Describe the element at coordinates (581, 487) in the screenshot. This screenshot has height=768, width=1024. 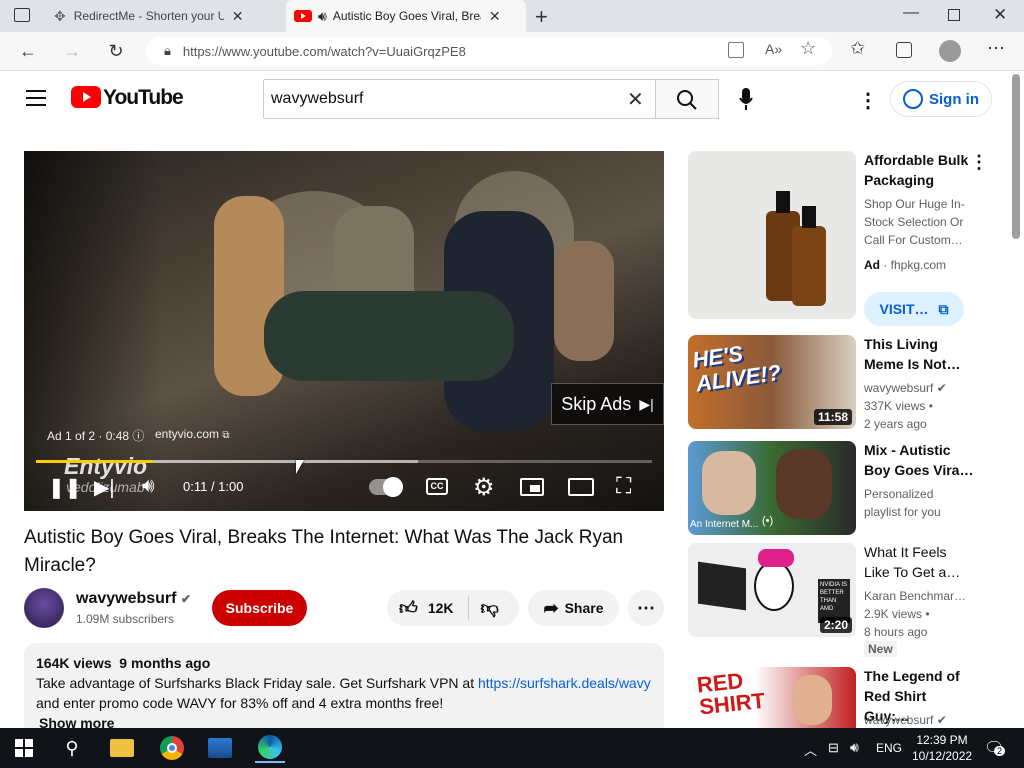
I see `theater-mode-icon` at that location.